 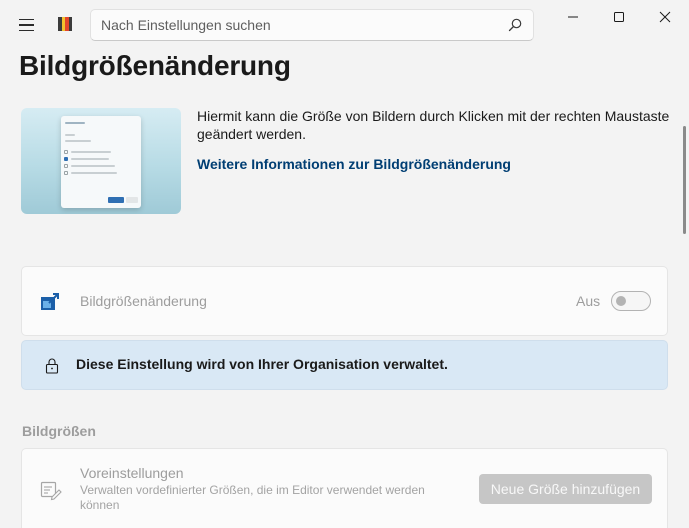 What do you see at coordinates (588, 301) in the screenshot?
I see `toggle-state-label: Aus` at bounding box center [588, 301].